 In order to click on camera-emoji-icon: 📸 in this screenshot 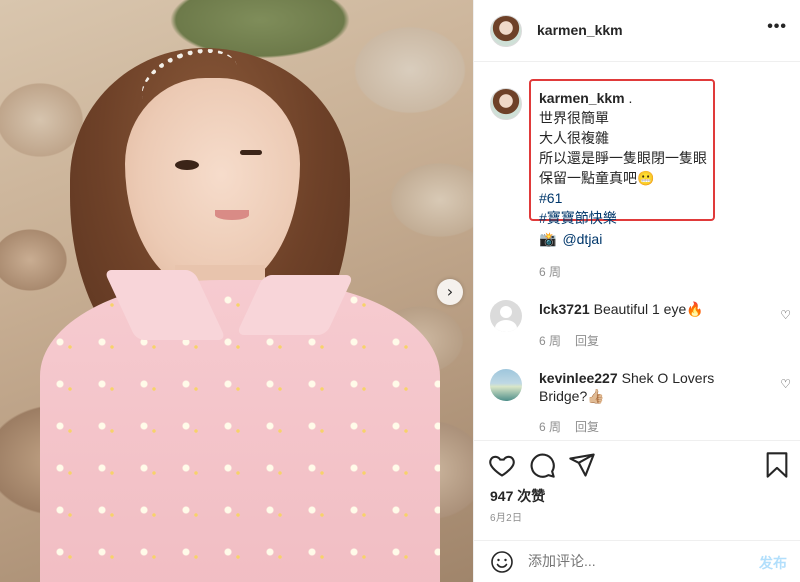, I will do `click(548, 239)`.